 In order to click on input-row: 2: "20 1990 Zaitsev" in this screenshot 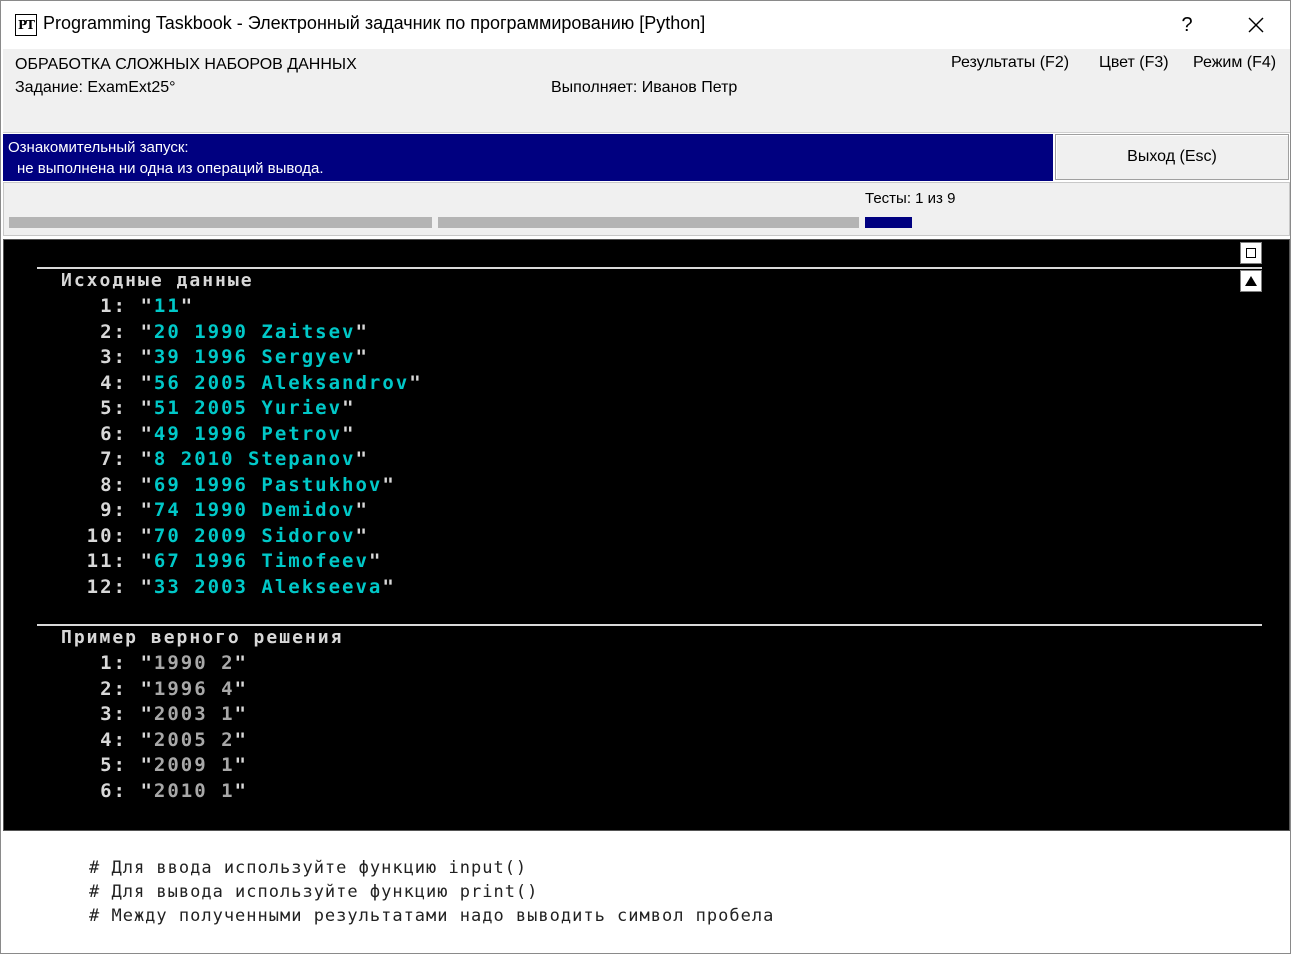, I will do `click(215, 333)`.